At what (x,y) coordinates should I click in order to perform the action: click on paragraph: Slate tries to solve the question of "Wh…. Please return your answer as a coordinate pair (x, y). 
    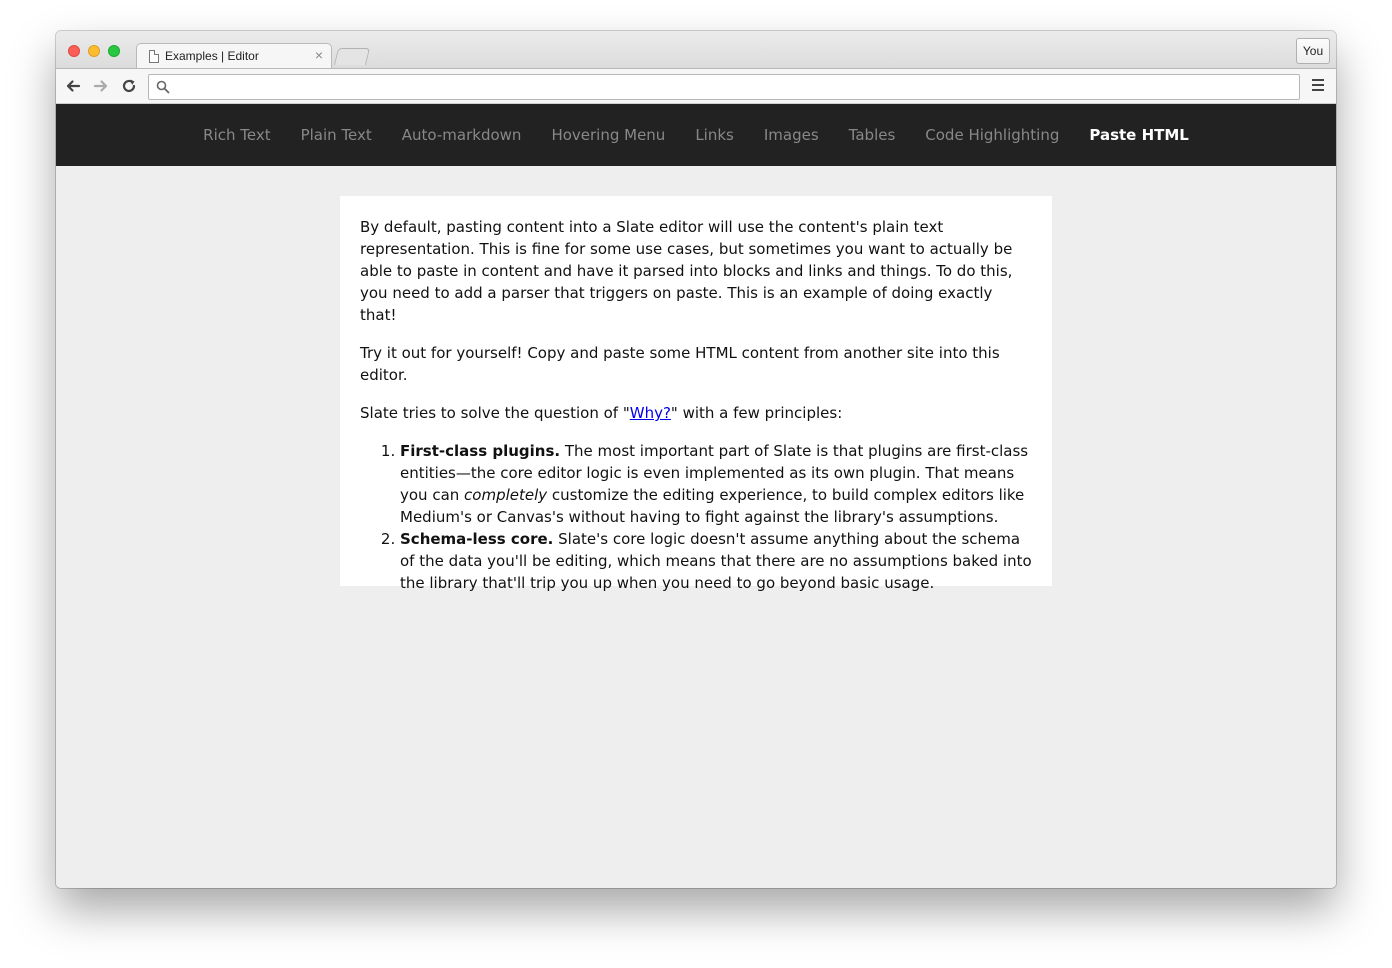
    Looking at the image, I should click on (696, 413).